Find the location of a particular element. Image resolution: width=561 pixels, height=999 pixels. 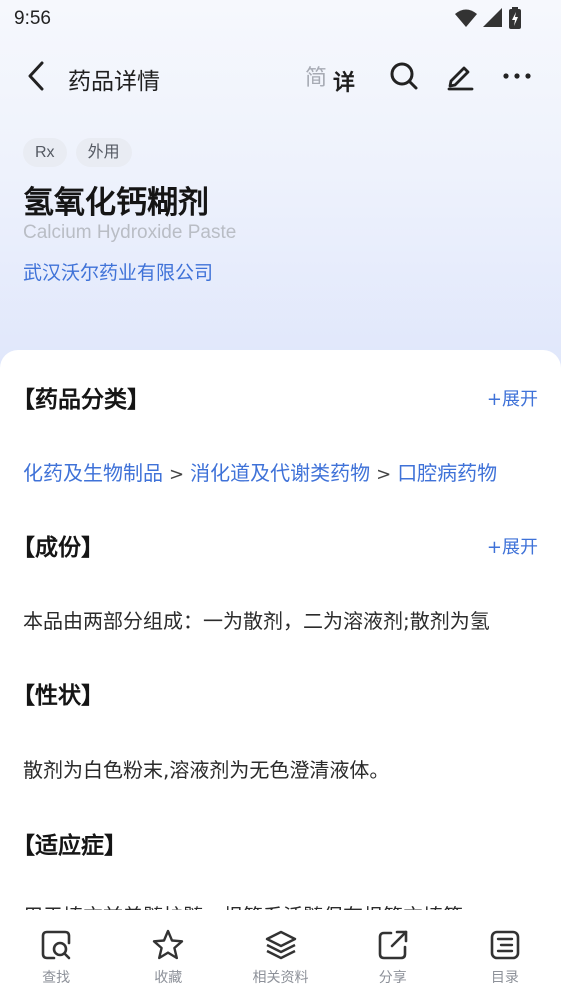

external-use-tag: 外用 is located at coordinates (103, 152).